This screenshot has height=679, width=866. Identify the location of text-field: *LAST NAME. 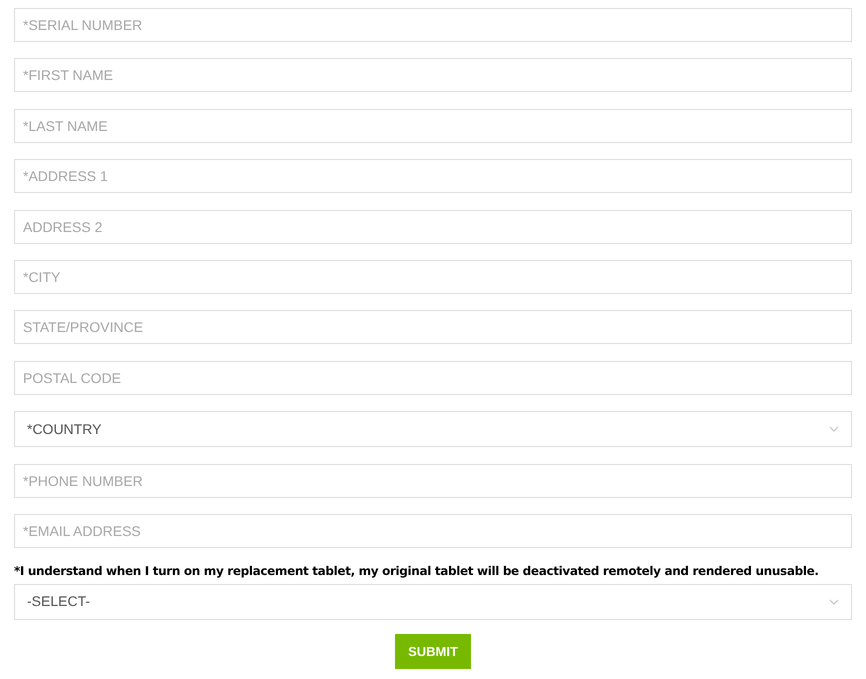
(433, 125).